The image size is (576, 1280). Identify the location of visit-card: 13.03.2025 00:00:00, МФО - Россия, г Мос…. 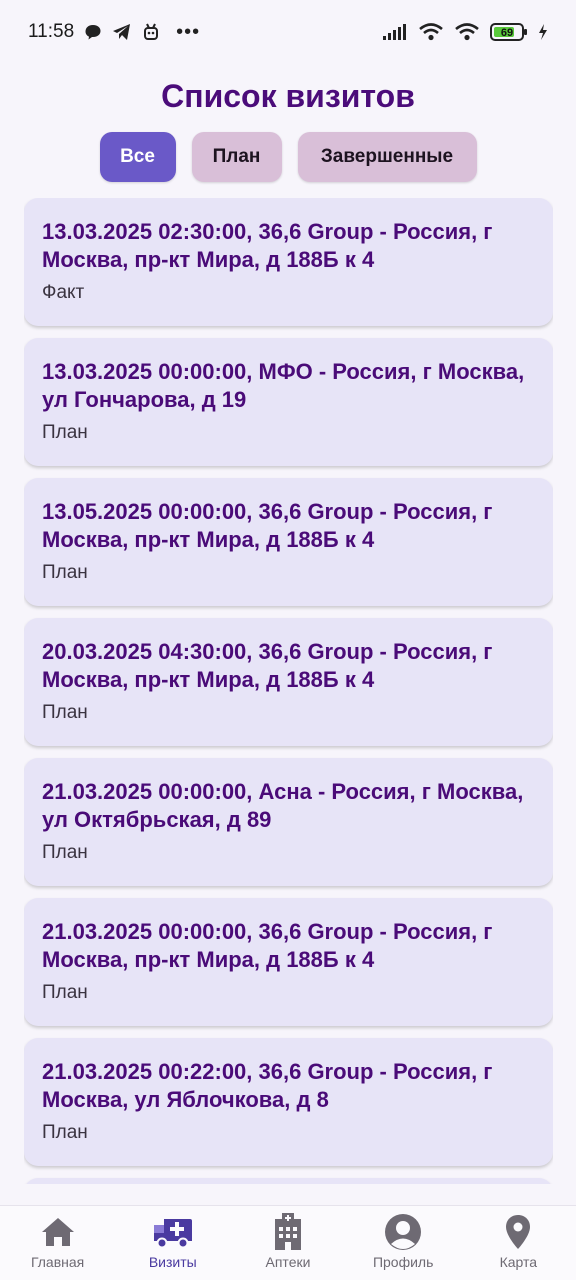
(288, 402).